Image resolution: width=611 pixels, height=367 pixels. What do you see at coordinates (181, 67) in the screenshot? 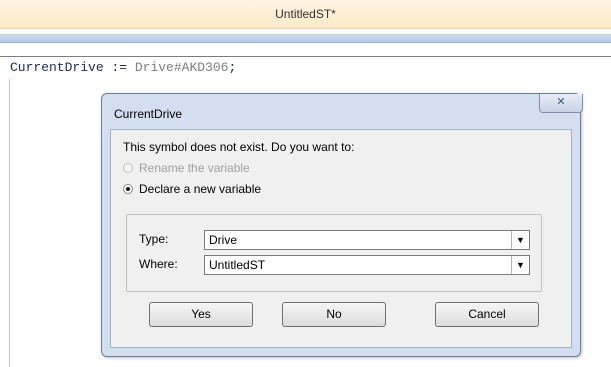
I see `code-value: Drive#AKD306` at bounding box center [181, 67].